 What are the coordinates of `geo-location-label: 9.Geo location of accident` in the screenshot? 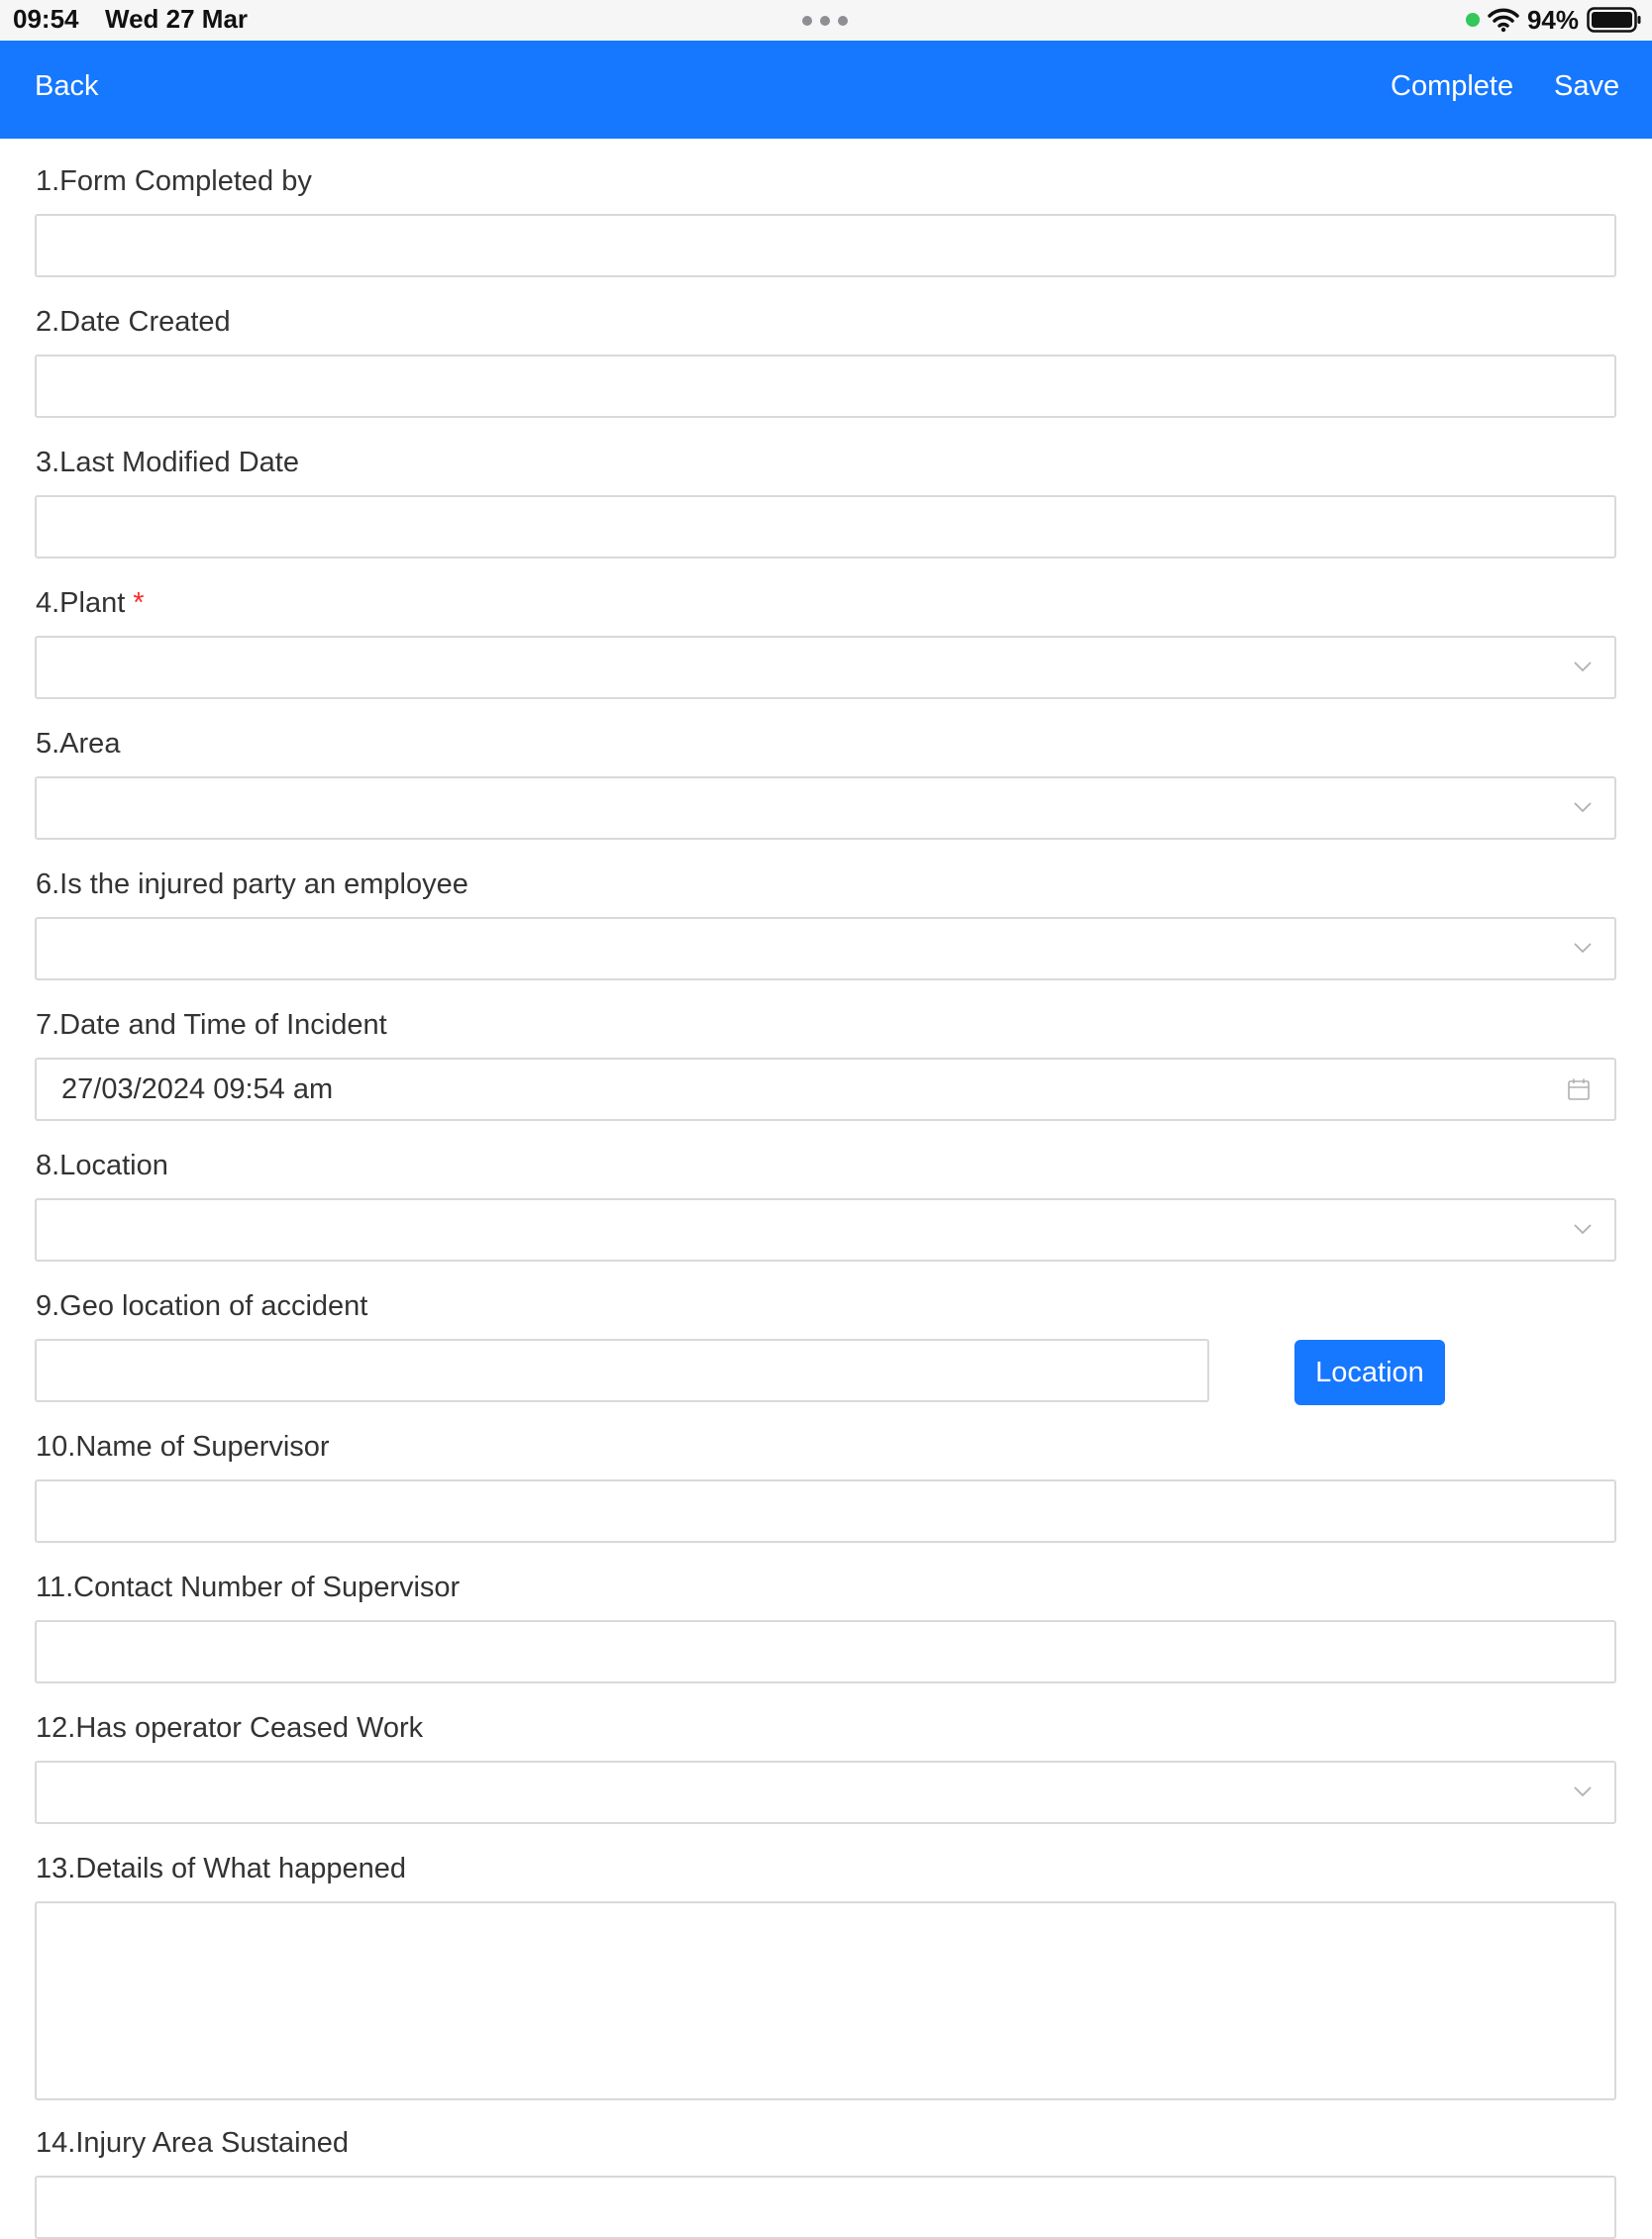 It's located at (202, 1306).